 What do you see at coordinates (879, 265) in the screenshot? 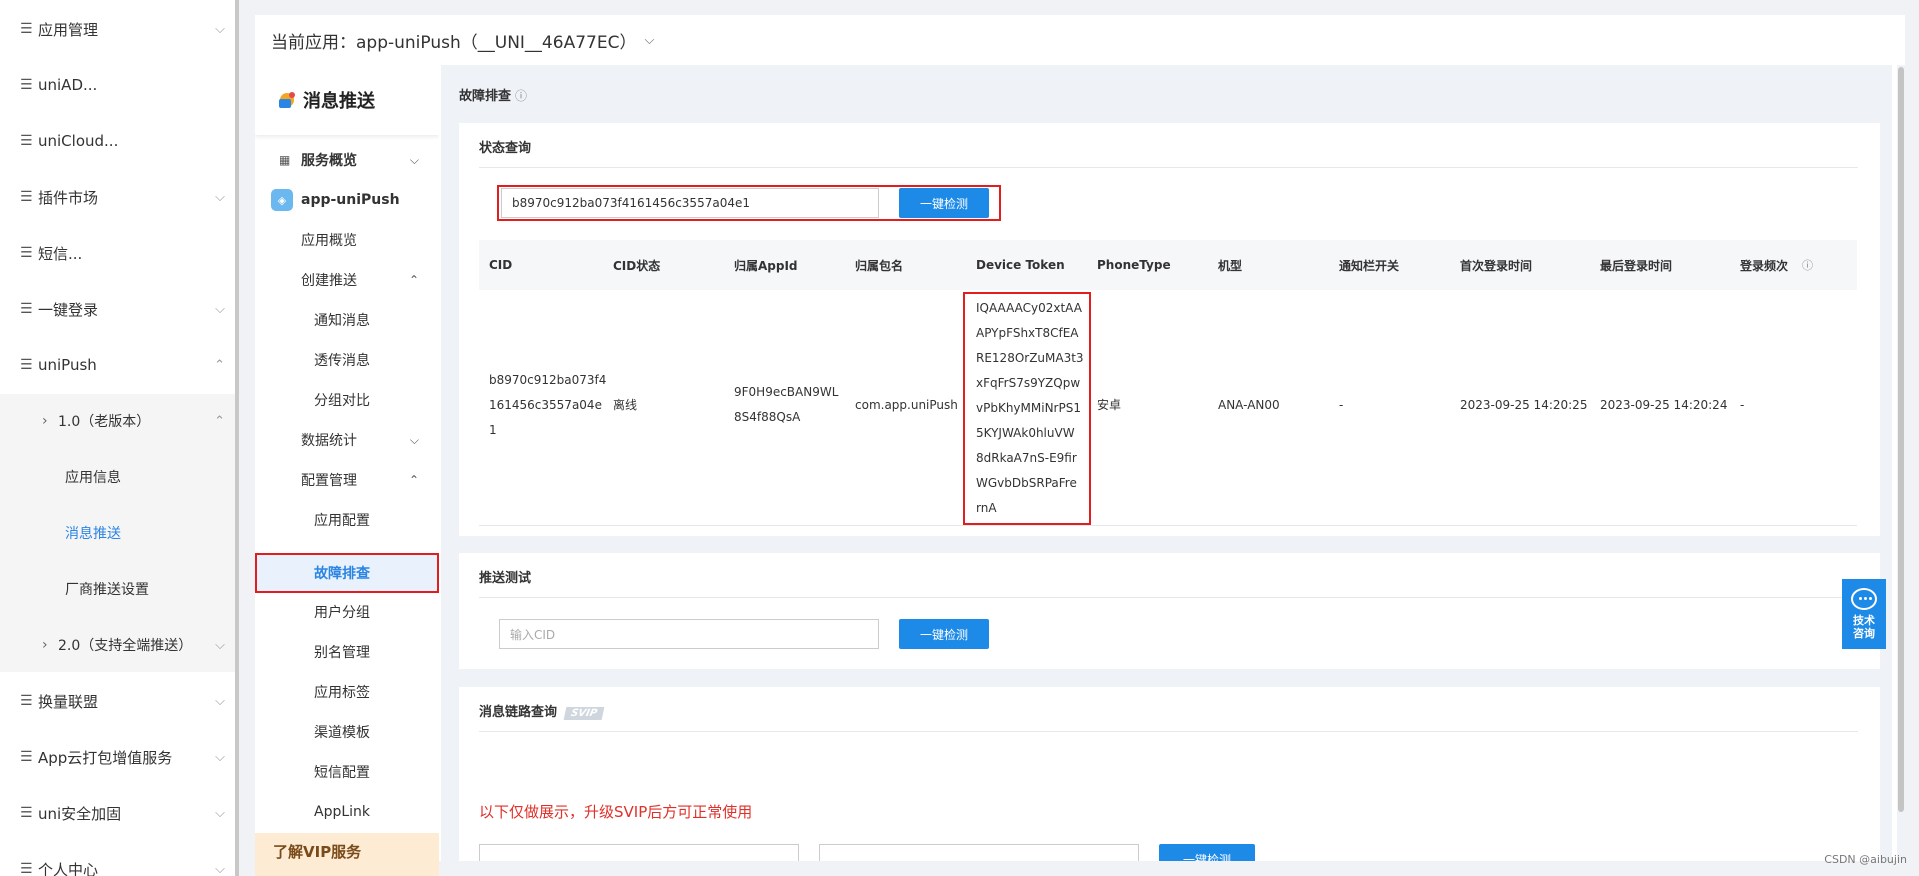
I see `col-package: 归属包名` at bounding box center [879, 265].